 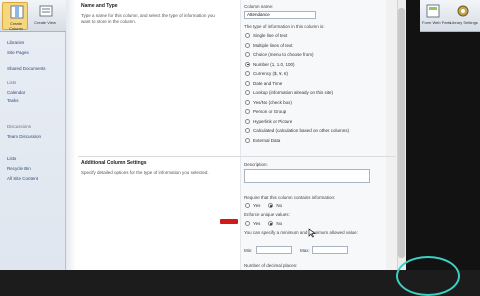 What do you see at coordinates (15, 43) in the screenshot?
I see `sidebar-item-libraries: Libraries` at bounding box center [15, 43].